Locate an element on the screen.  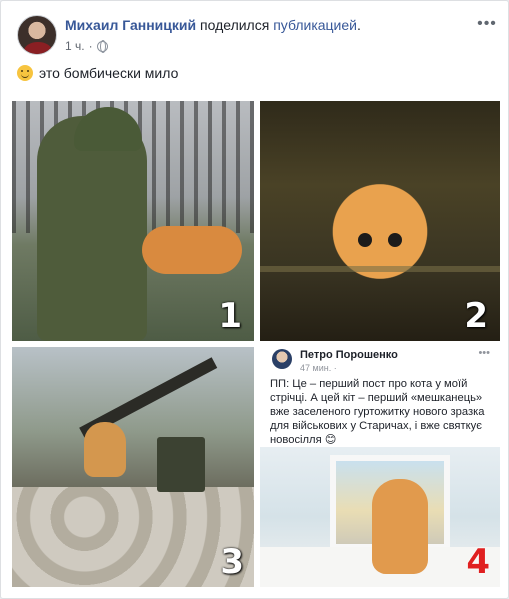
action-link: публикацией is located at coordinates (315, 25).